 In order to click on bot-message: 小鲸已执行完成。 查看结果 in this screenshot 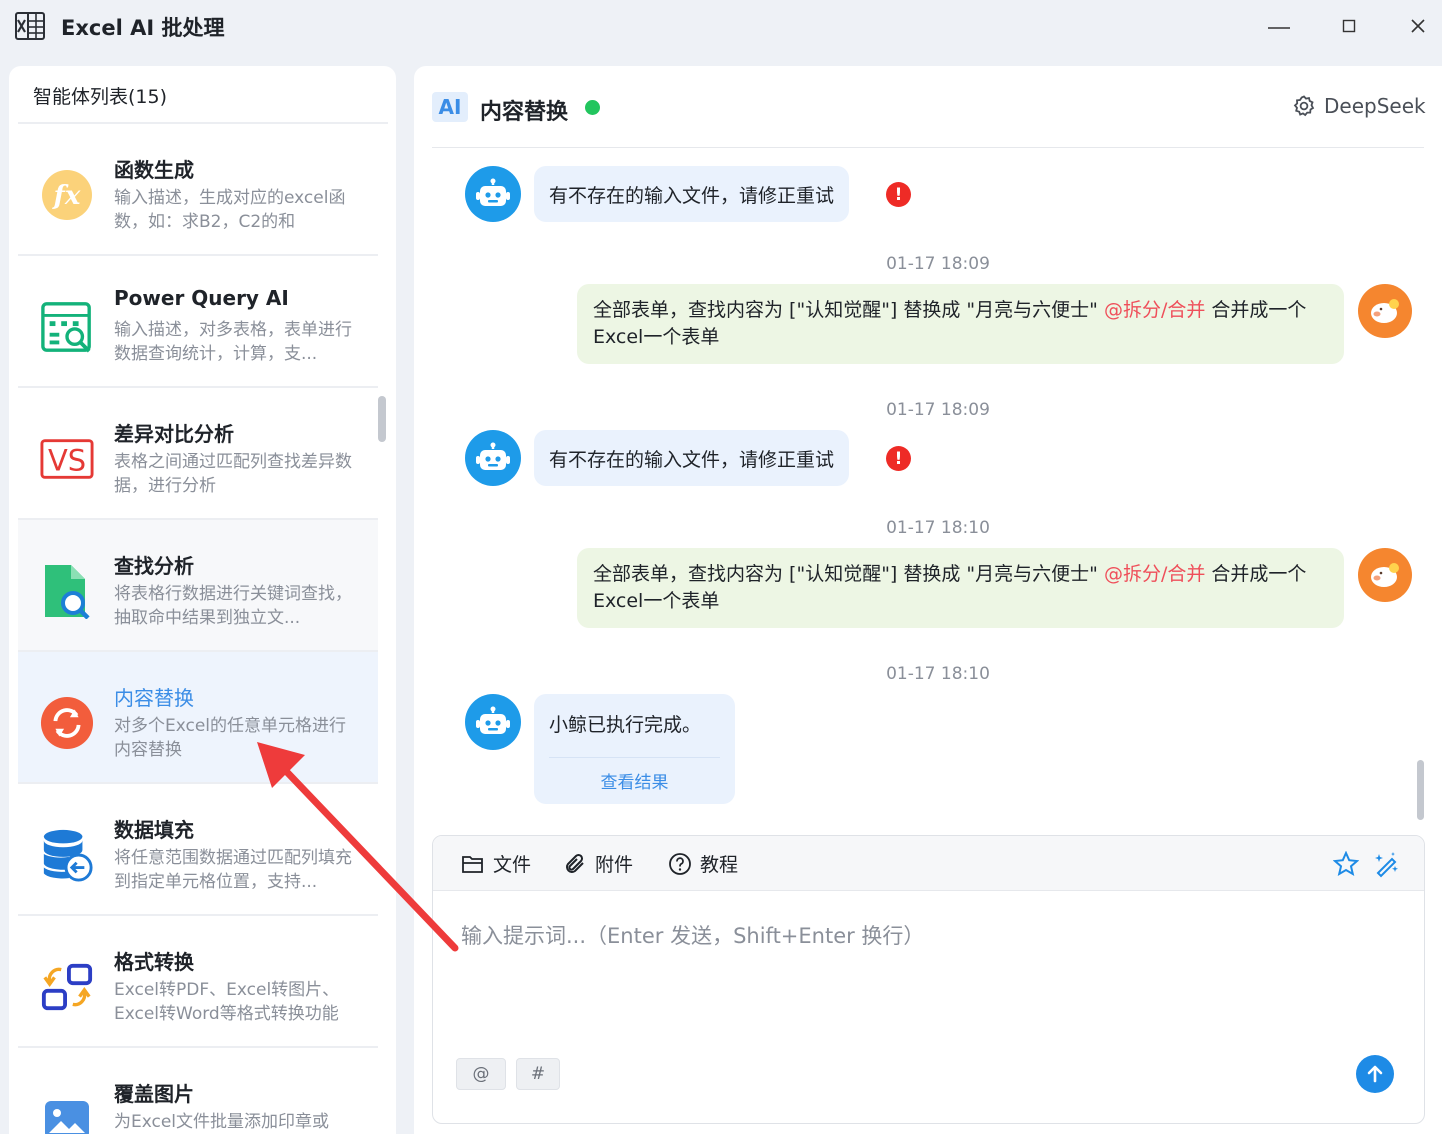, I will do `click(634, 749)`.